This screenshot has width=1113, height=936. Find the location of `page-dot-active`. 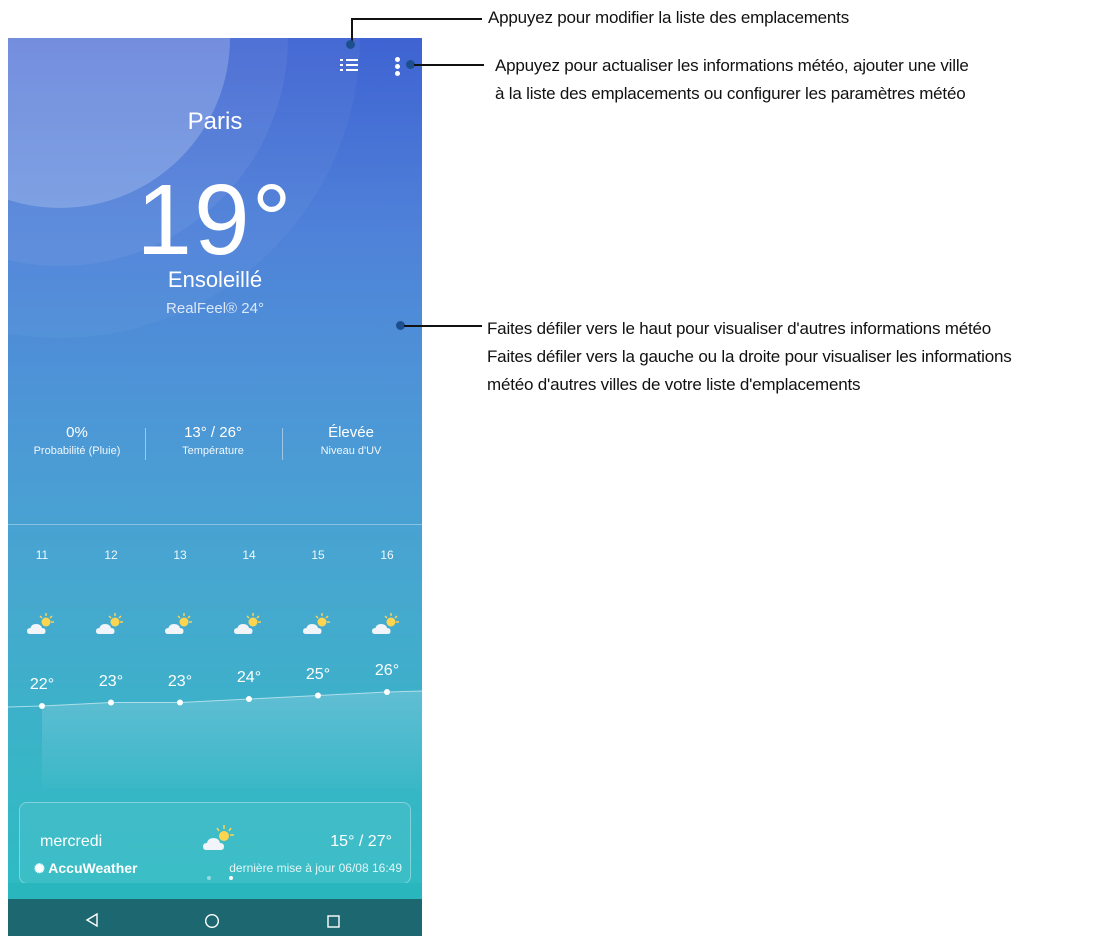

page-dot-active is located at coordinates (231, 878).